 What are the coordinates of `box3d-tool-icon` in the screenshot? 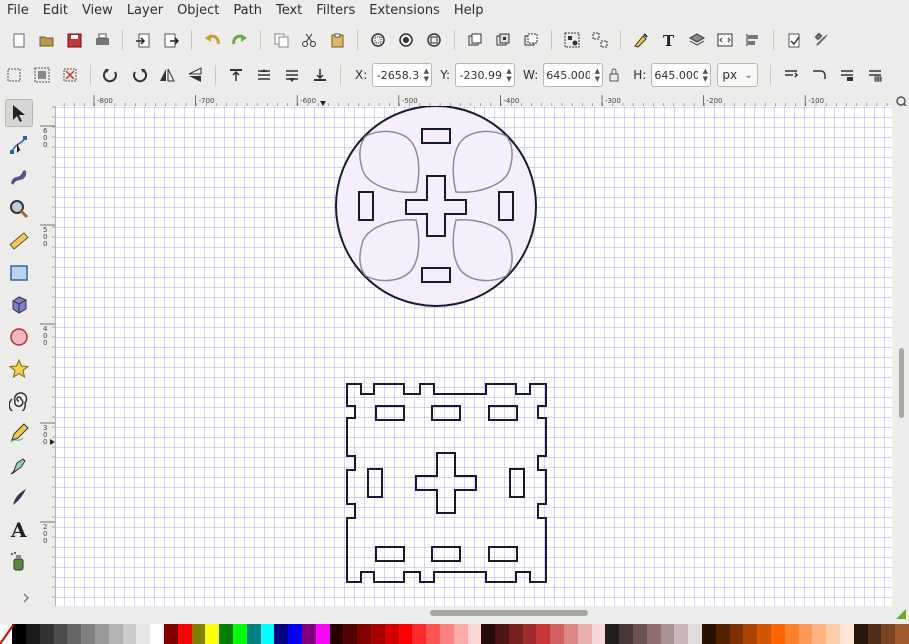 It's located at (19, 305).